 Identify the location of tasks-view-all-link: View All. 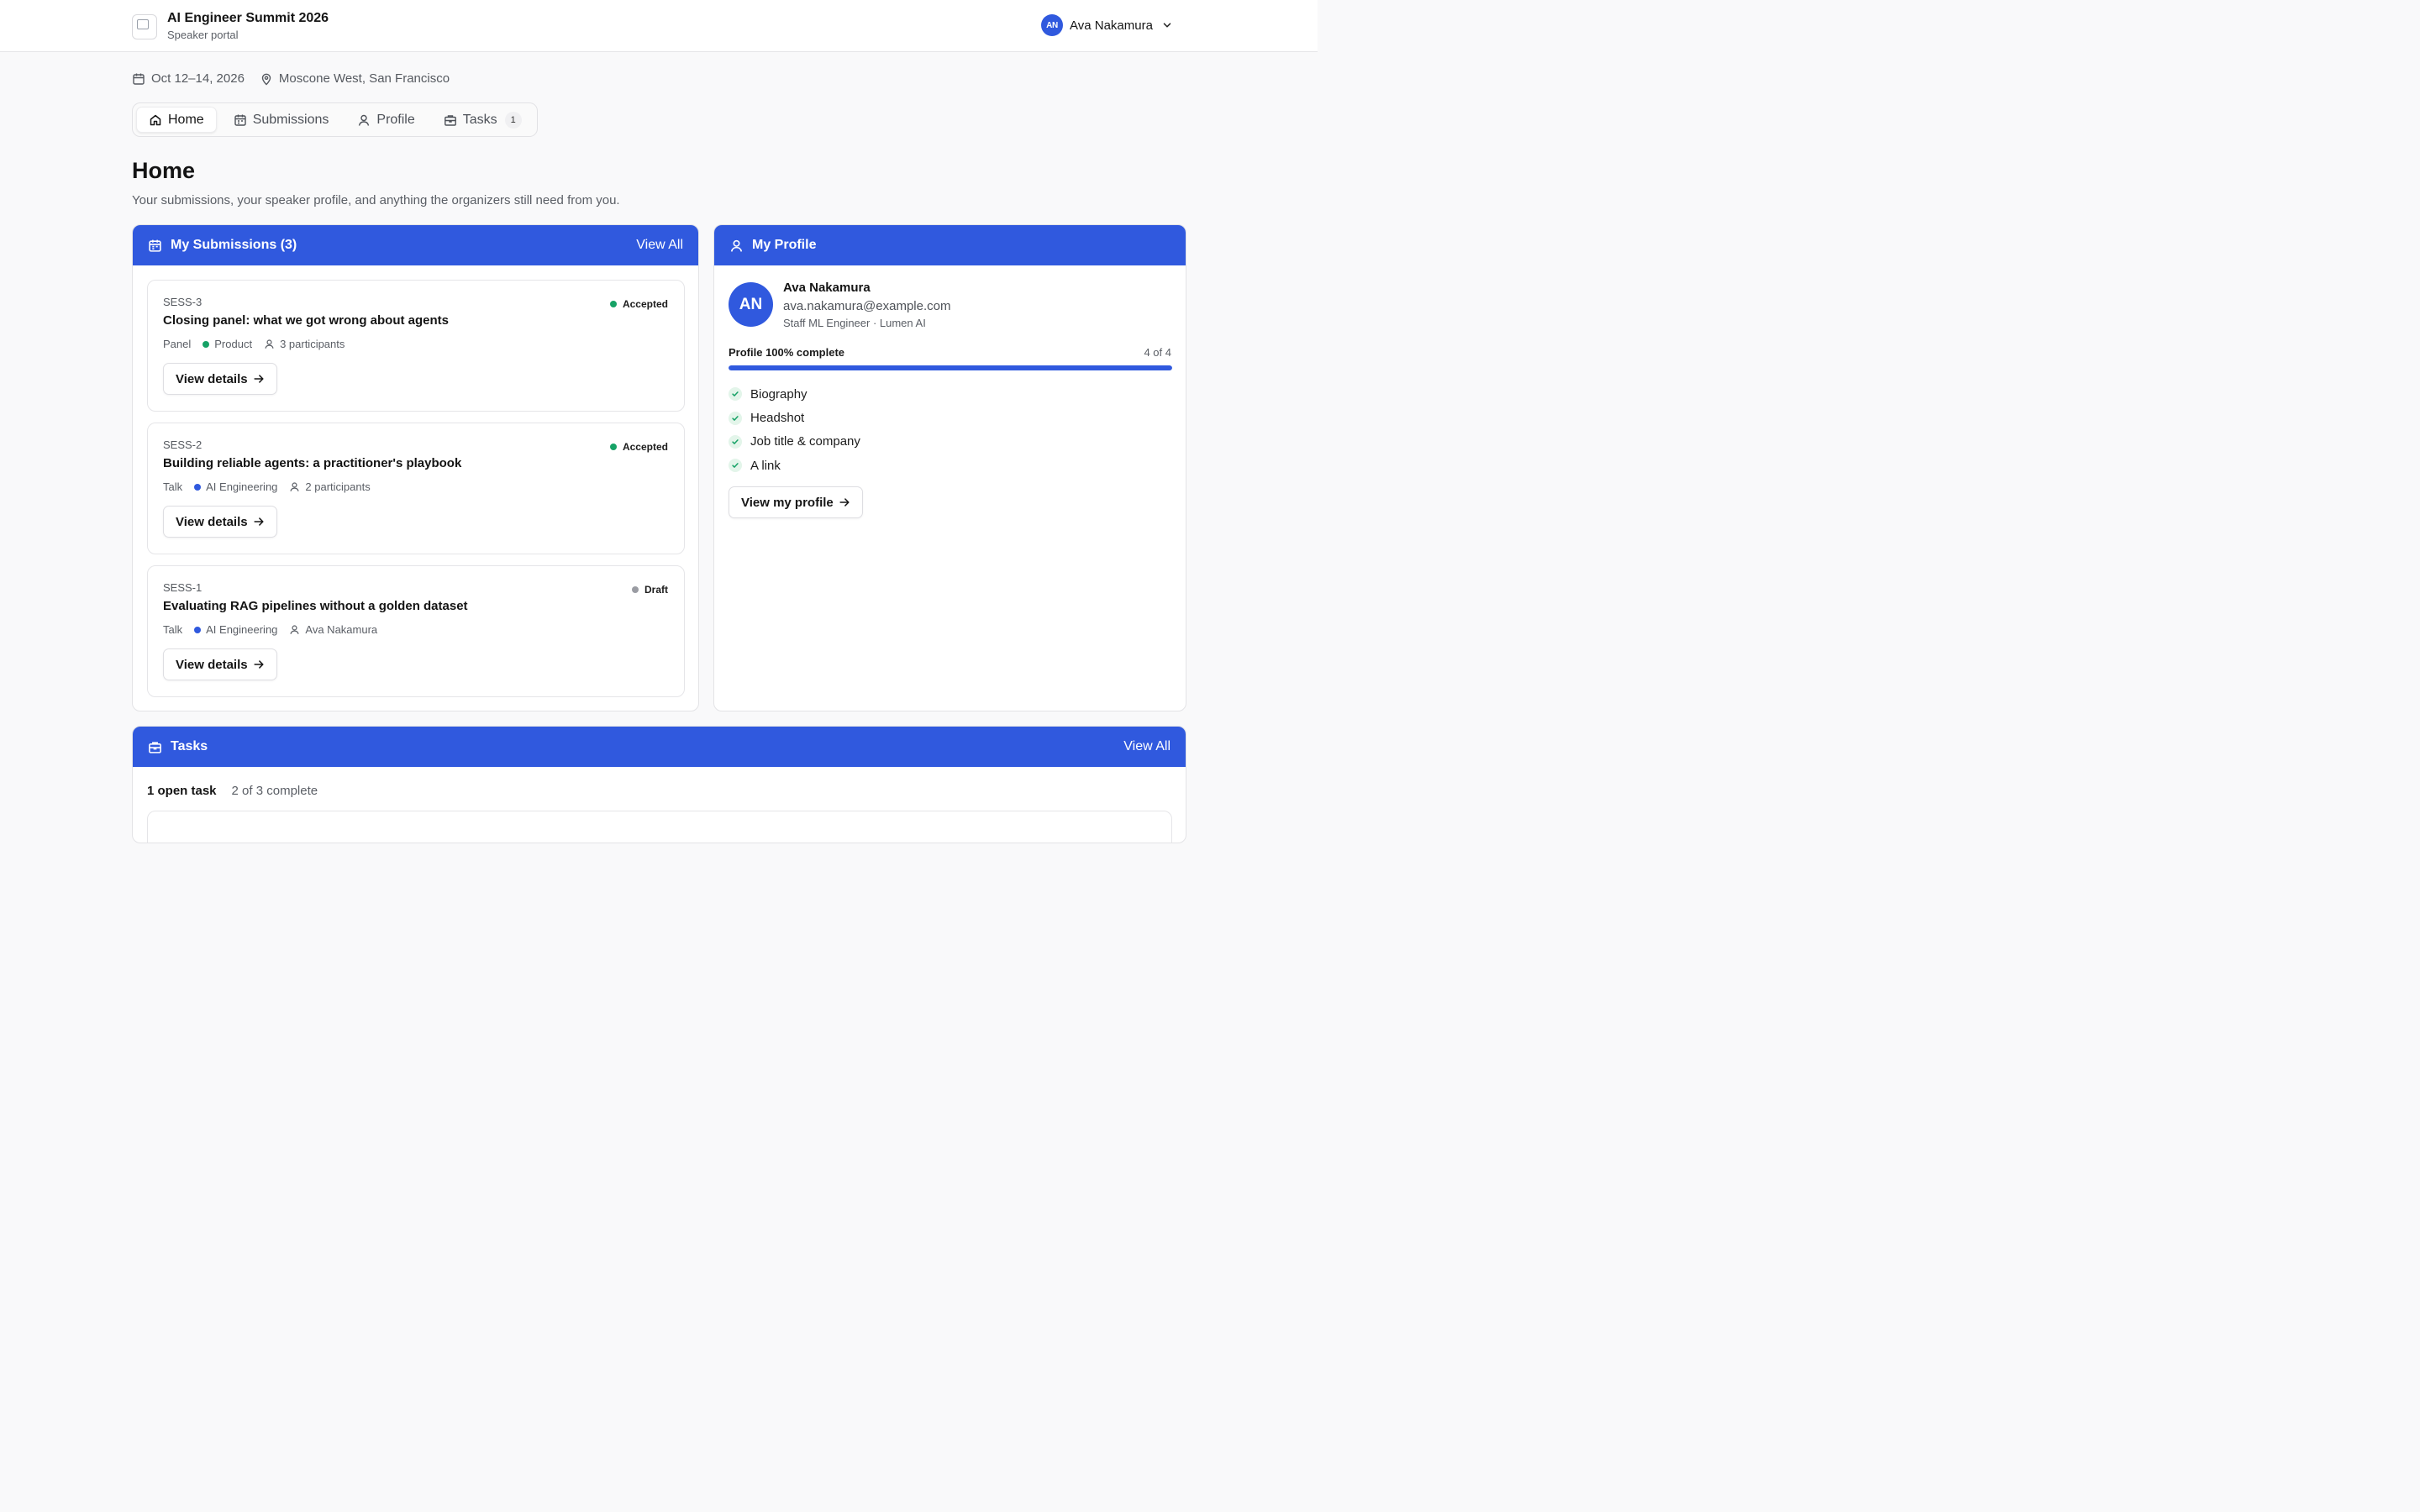
(1147, 746).